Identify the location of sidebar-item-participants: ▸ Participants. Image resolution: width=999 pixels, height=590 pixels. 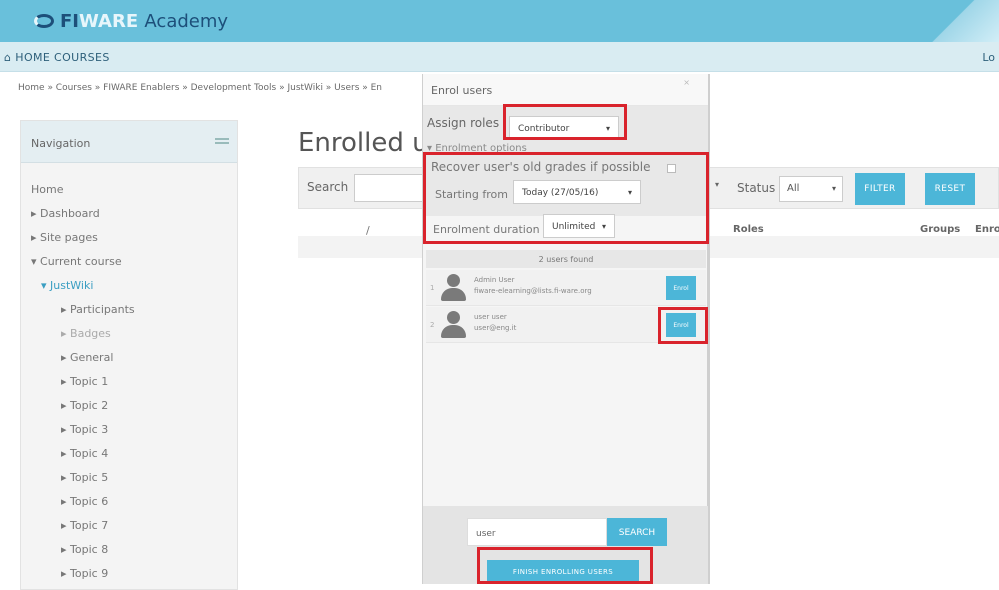
(98, 309).